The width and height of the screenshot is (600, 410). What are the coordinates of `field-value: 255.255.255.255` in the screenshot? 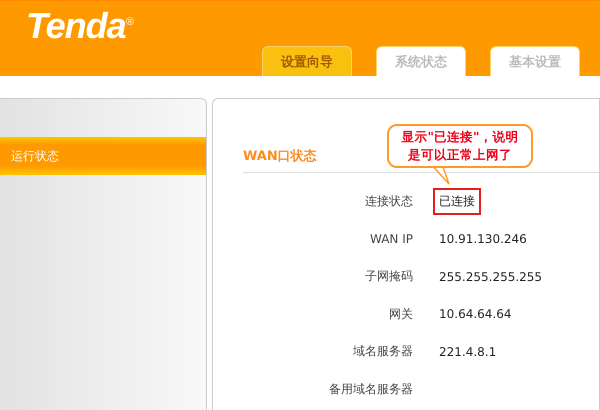 It's located at (490, 277).